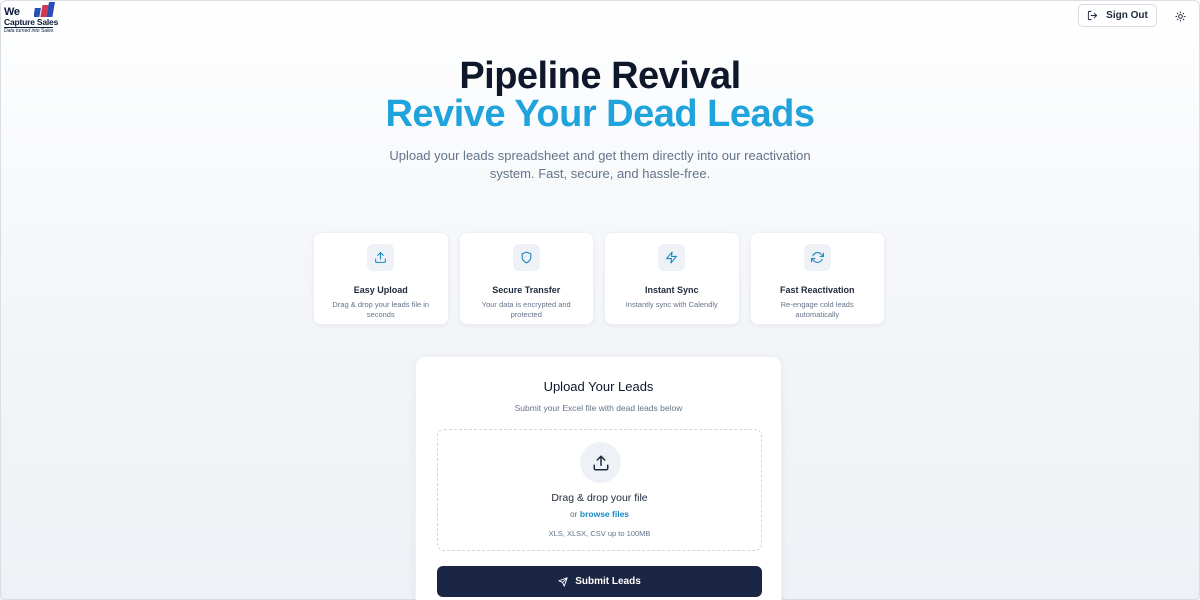 The width and height of the screenshot is (1200, 600). I want to click on lightning-icon, so click(672, 257).